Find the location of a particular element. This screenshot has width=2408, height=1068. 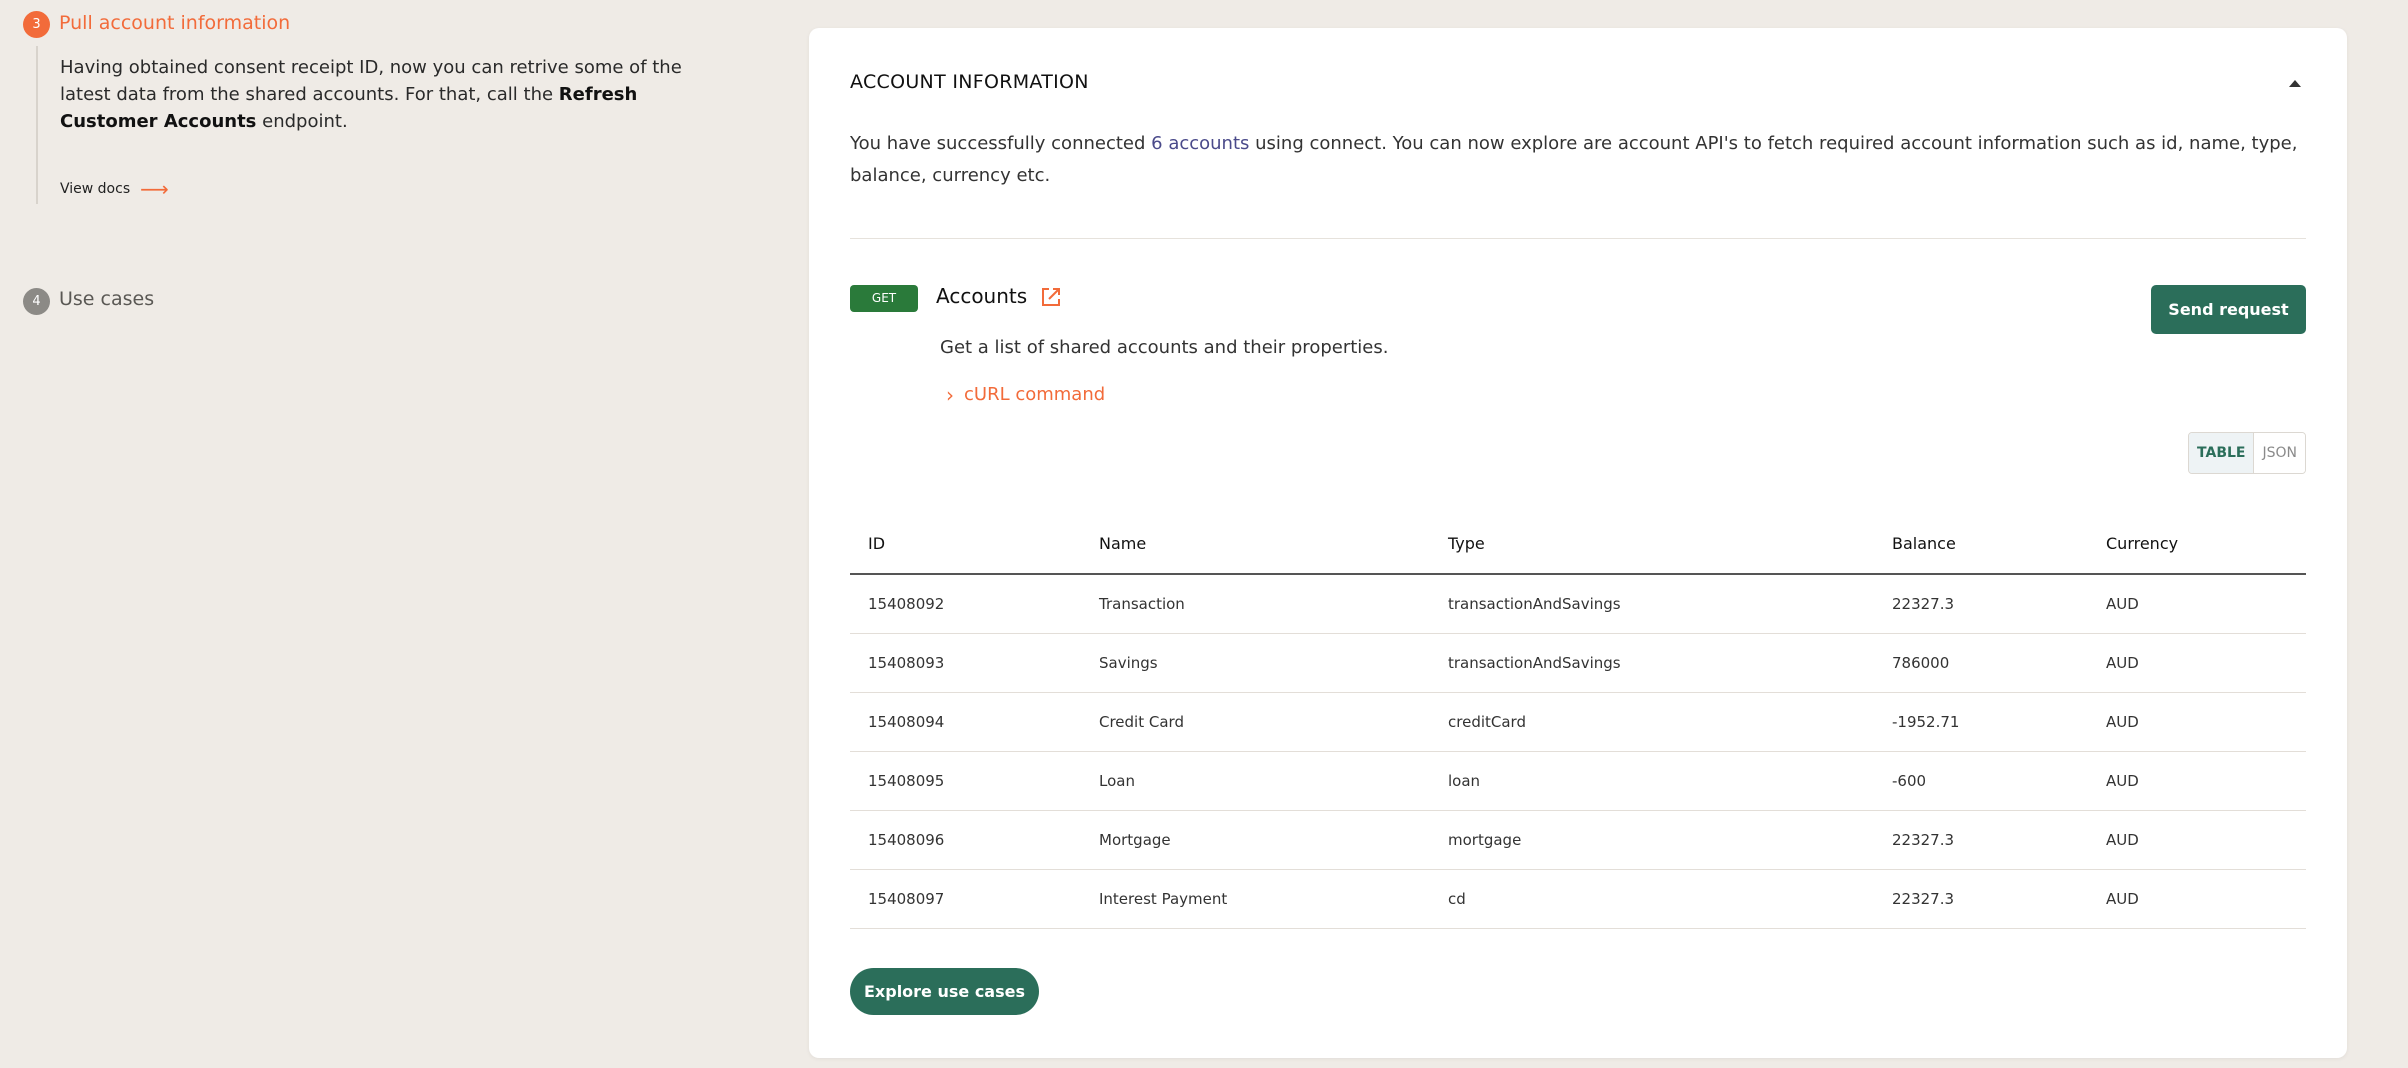

chevron-right-icon: › is located at coordinates (950, 394).